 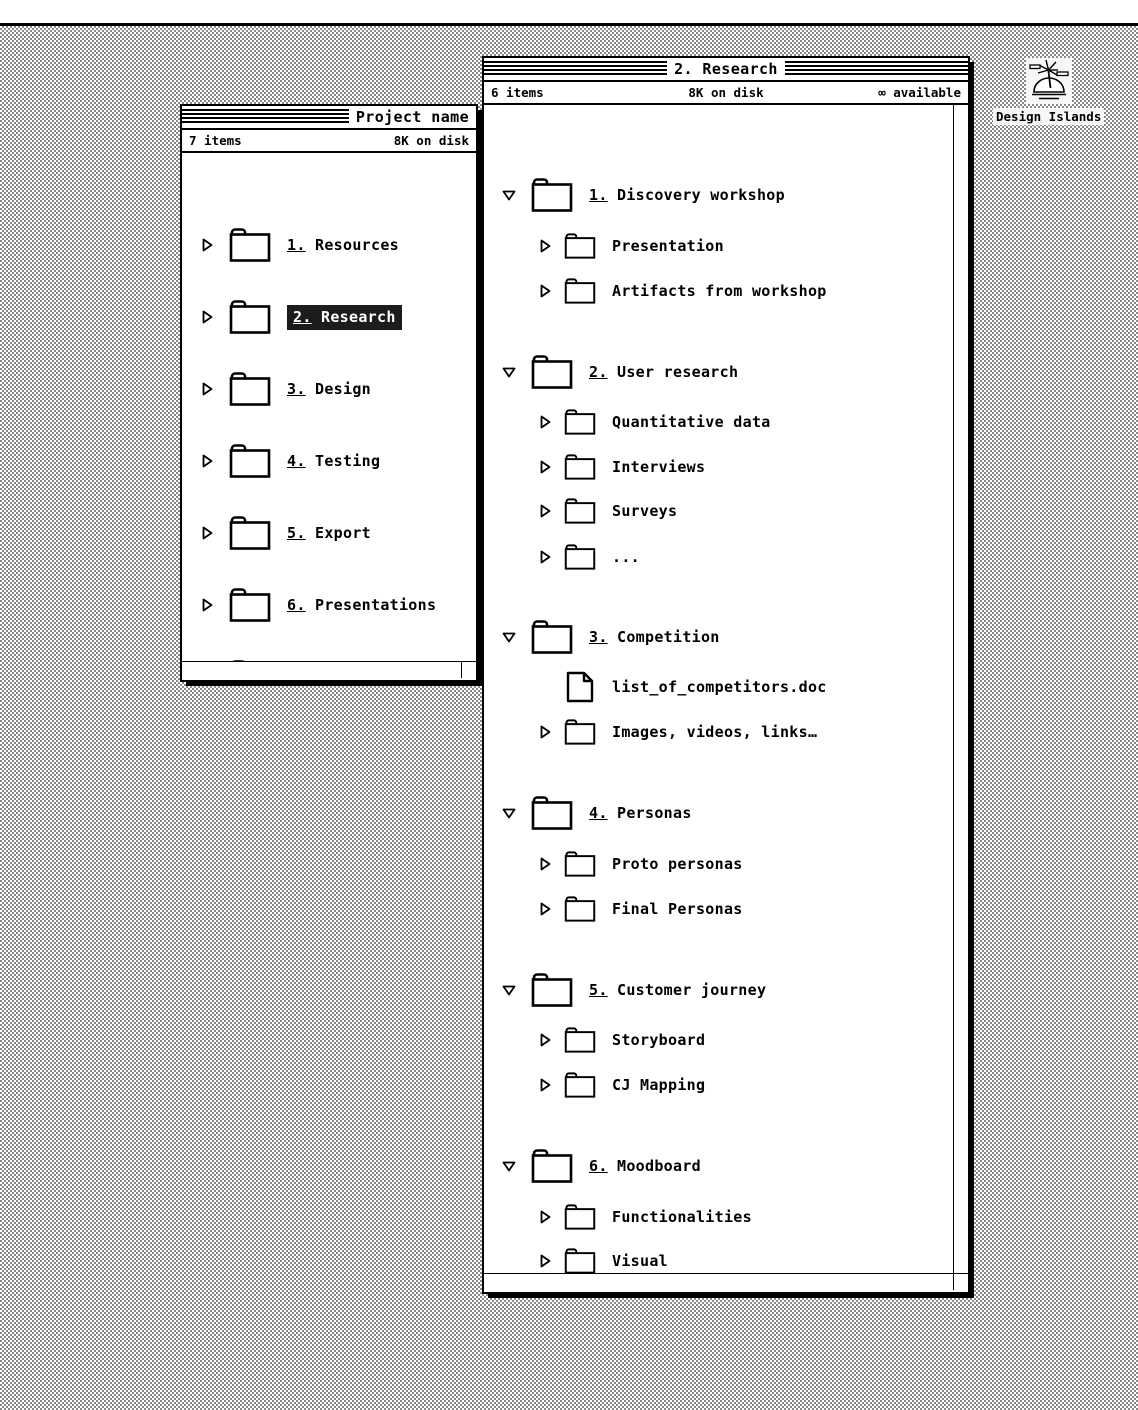 I want to click on file-list-row: 5. Export, so click(x=284, y=533).